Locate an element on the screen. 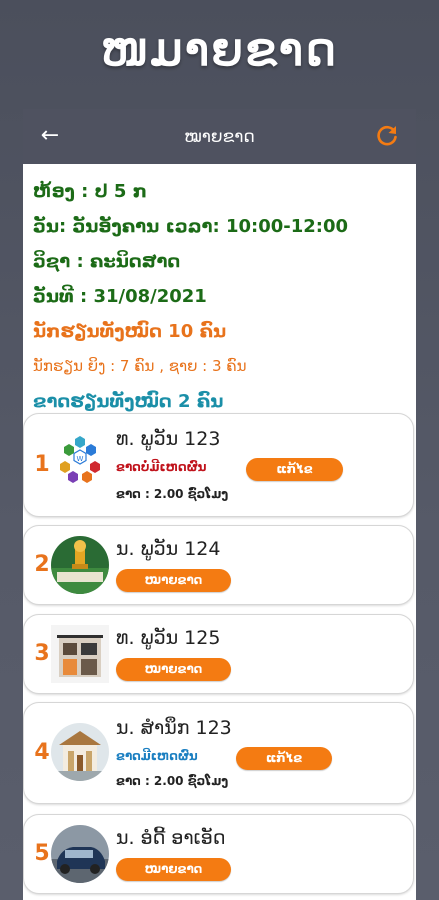 The height and width of the screenshot is (900, 439). classroom-text: ຫ້ອງ : ປ 5 ກ is located at coordinates (90, 191).